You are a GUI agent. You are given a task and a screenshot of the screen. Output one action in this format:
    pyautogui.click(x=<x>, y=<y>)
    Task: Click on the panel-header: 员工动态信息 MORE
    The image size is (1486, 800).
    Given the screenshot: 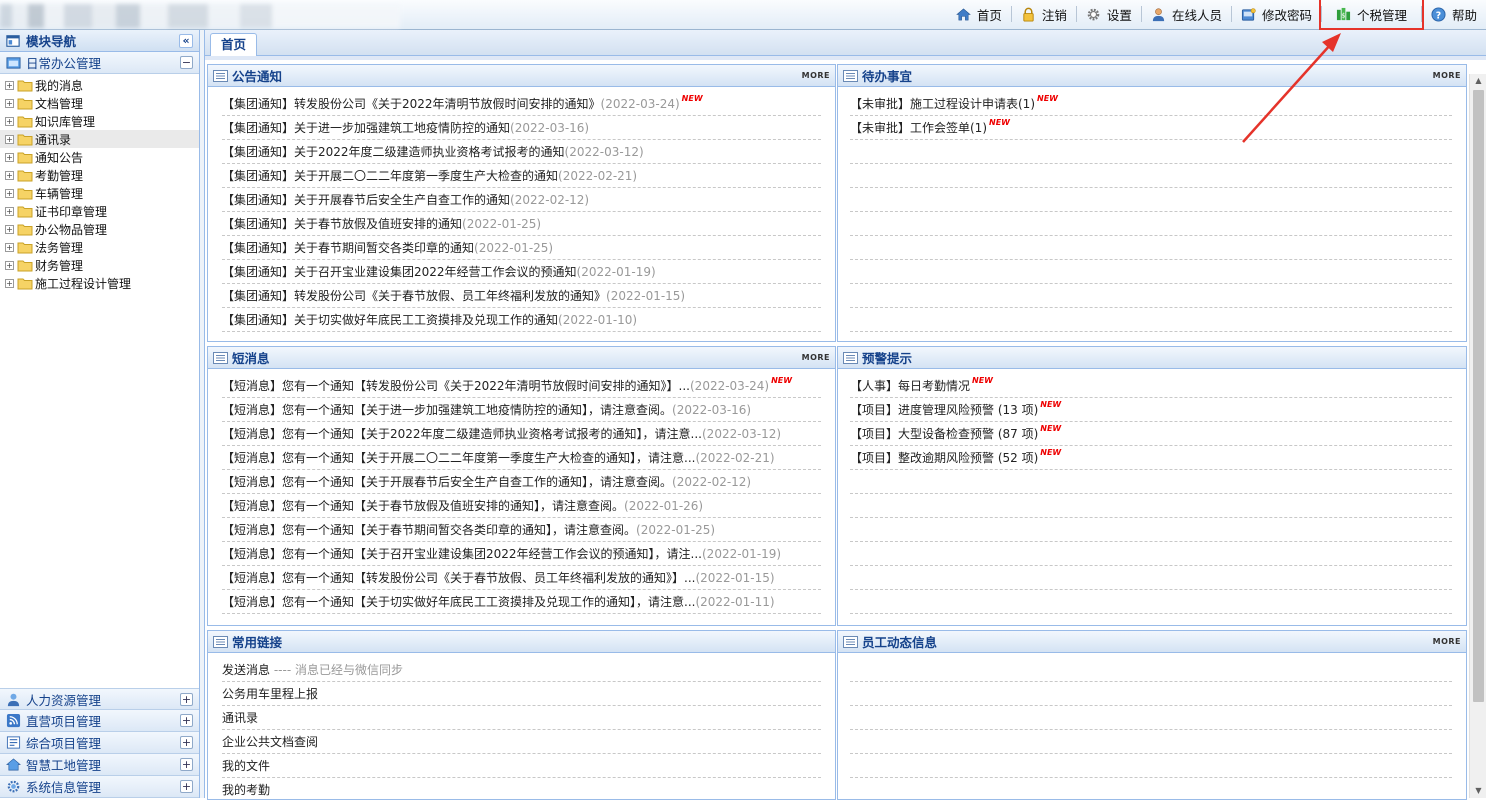 What is the action you would take?
    pyautogui.click(x=1152, y=642)
    